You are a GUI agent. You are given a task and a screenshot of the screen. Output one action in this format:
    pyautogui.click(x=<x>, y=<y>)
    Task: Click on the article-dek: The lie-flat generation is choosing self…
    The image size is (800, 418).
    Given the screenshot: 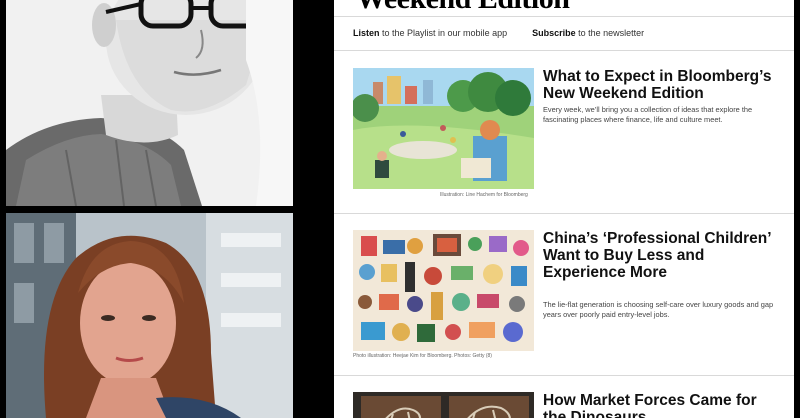 What is the action you would take?
    pyautogui.click(x=658, y=309)
    